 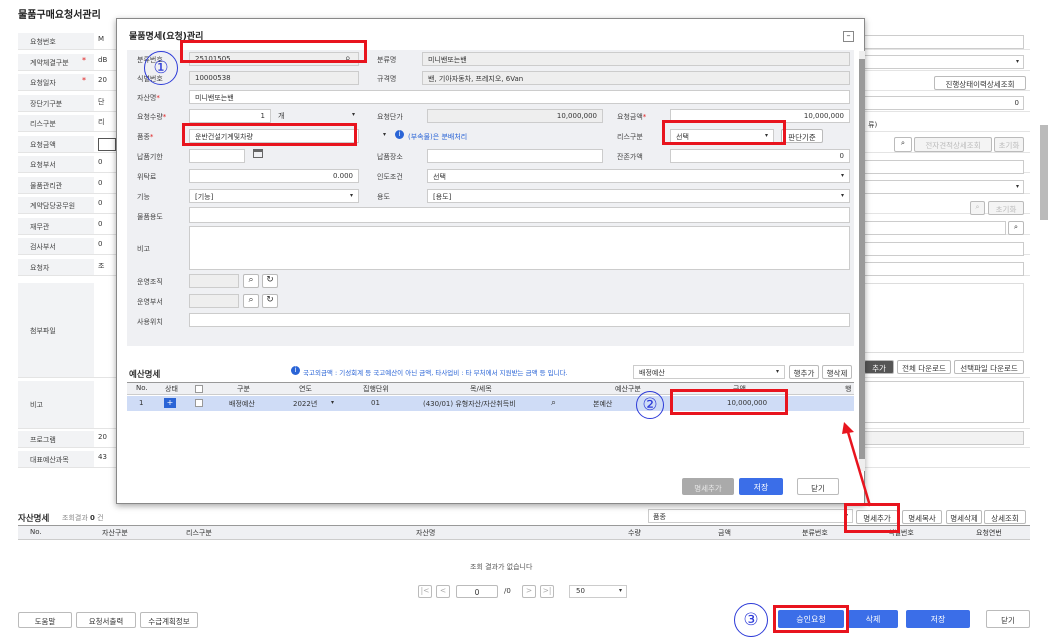 I want to click on paren-text: 류), so click(x=873, y=125).